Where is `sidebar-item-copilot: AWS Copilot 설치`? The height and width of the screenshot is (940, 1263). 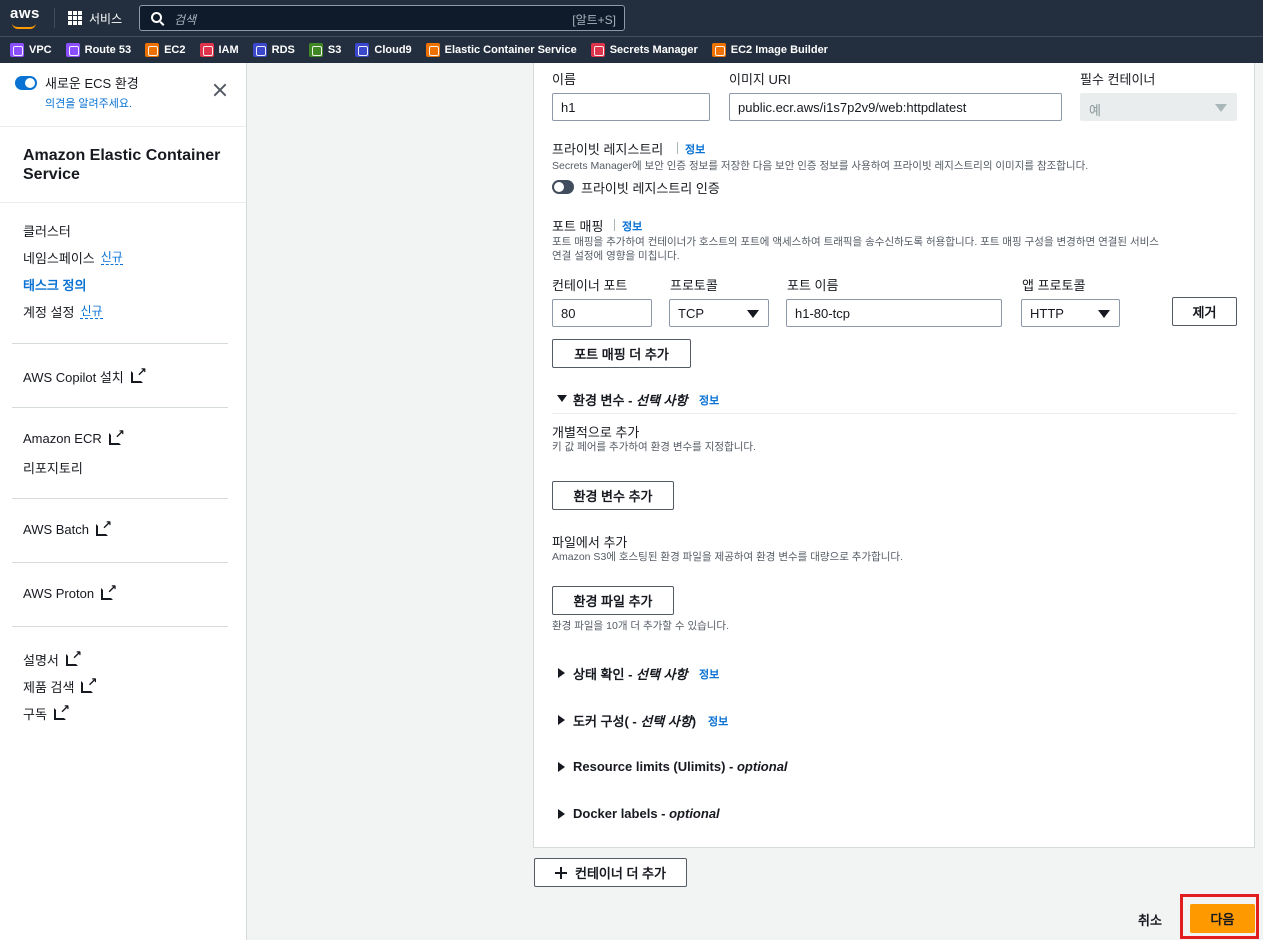 sidebar-item-copilot: AWS Copilot 설치 is located at coordinates (85, 375).